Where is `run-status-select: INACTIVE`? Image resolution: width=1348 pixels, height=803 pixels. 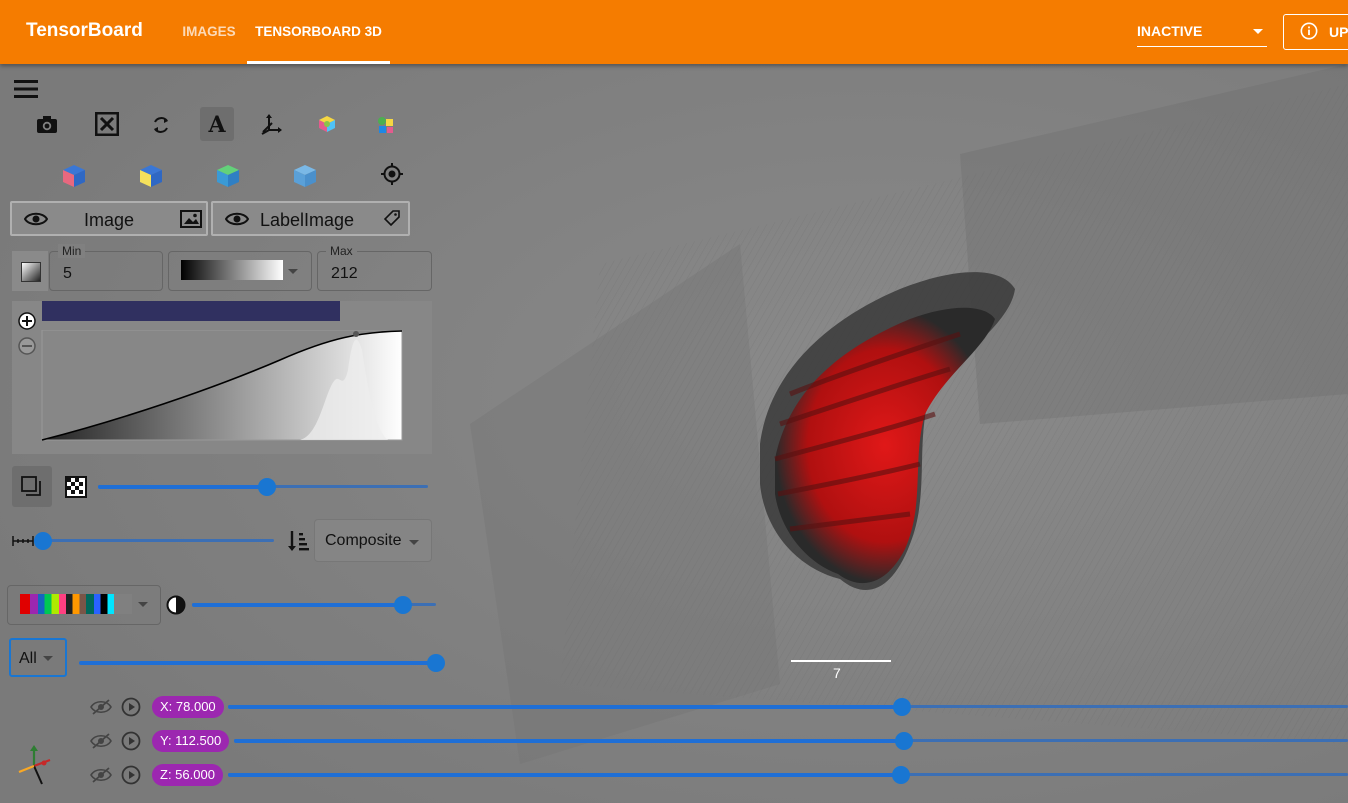 run-status-select: INACTIVE is located at coordinates (1202, 31).